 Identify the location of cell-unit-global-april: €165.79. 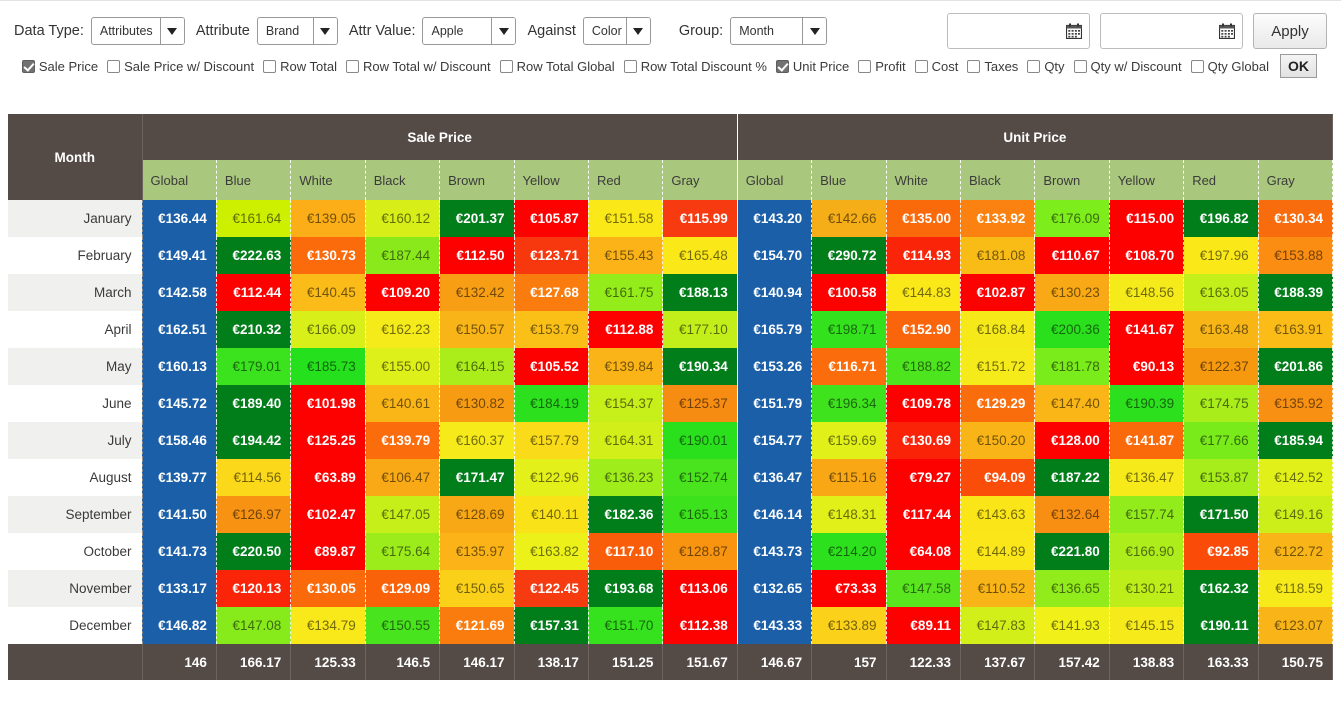
(775, 329).